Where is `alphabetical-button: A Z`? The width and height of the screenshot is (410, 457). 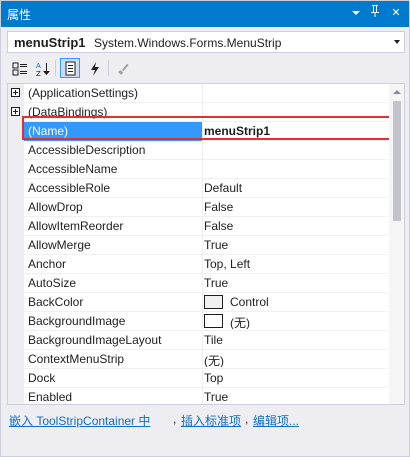 alphabetical-button: A Z is located at coordinates (42, 68).